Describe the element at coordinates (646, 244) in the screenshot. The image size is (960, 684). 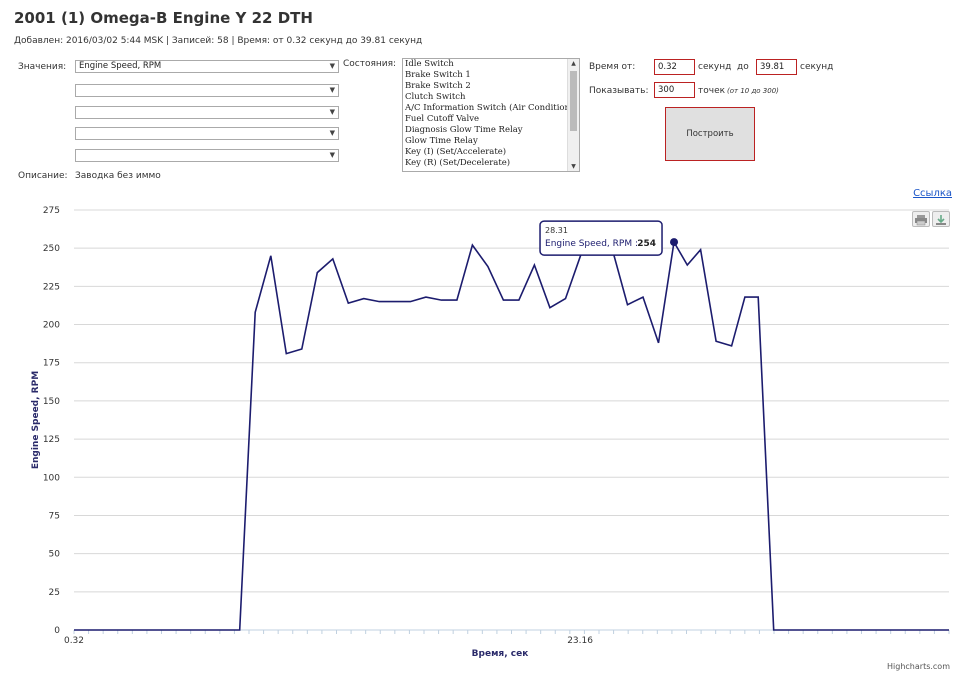
I see `tooltip-value: 254` at that location.